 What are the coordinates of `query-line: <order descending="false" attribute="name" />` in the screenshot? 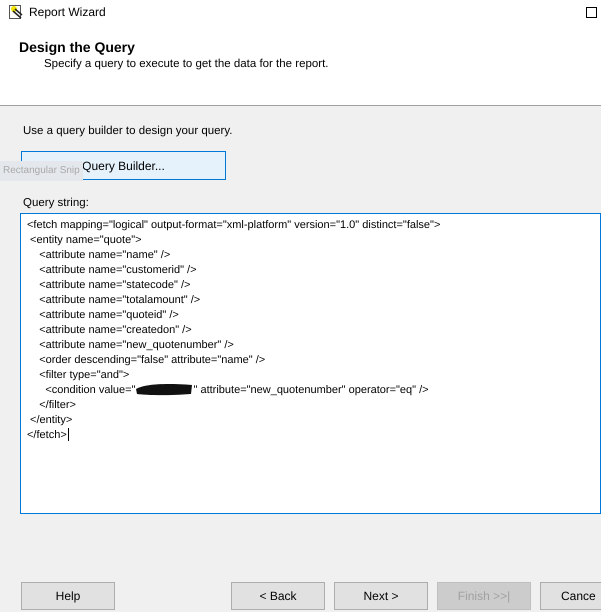 It's located at (152, 360).